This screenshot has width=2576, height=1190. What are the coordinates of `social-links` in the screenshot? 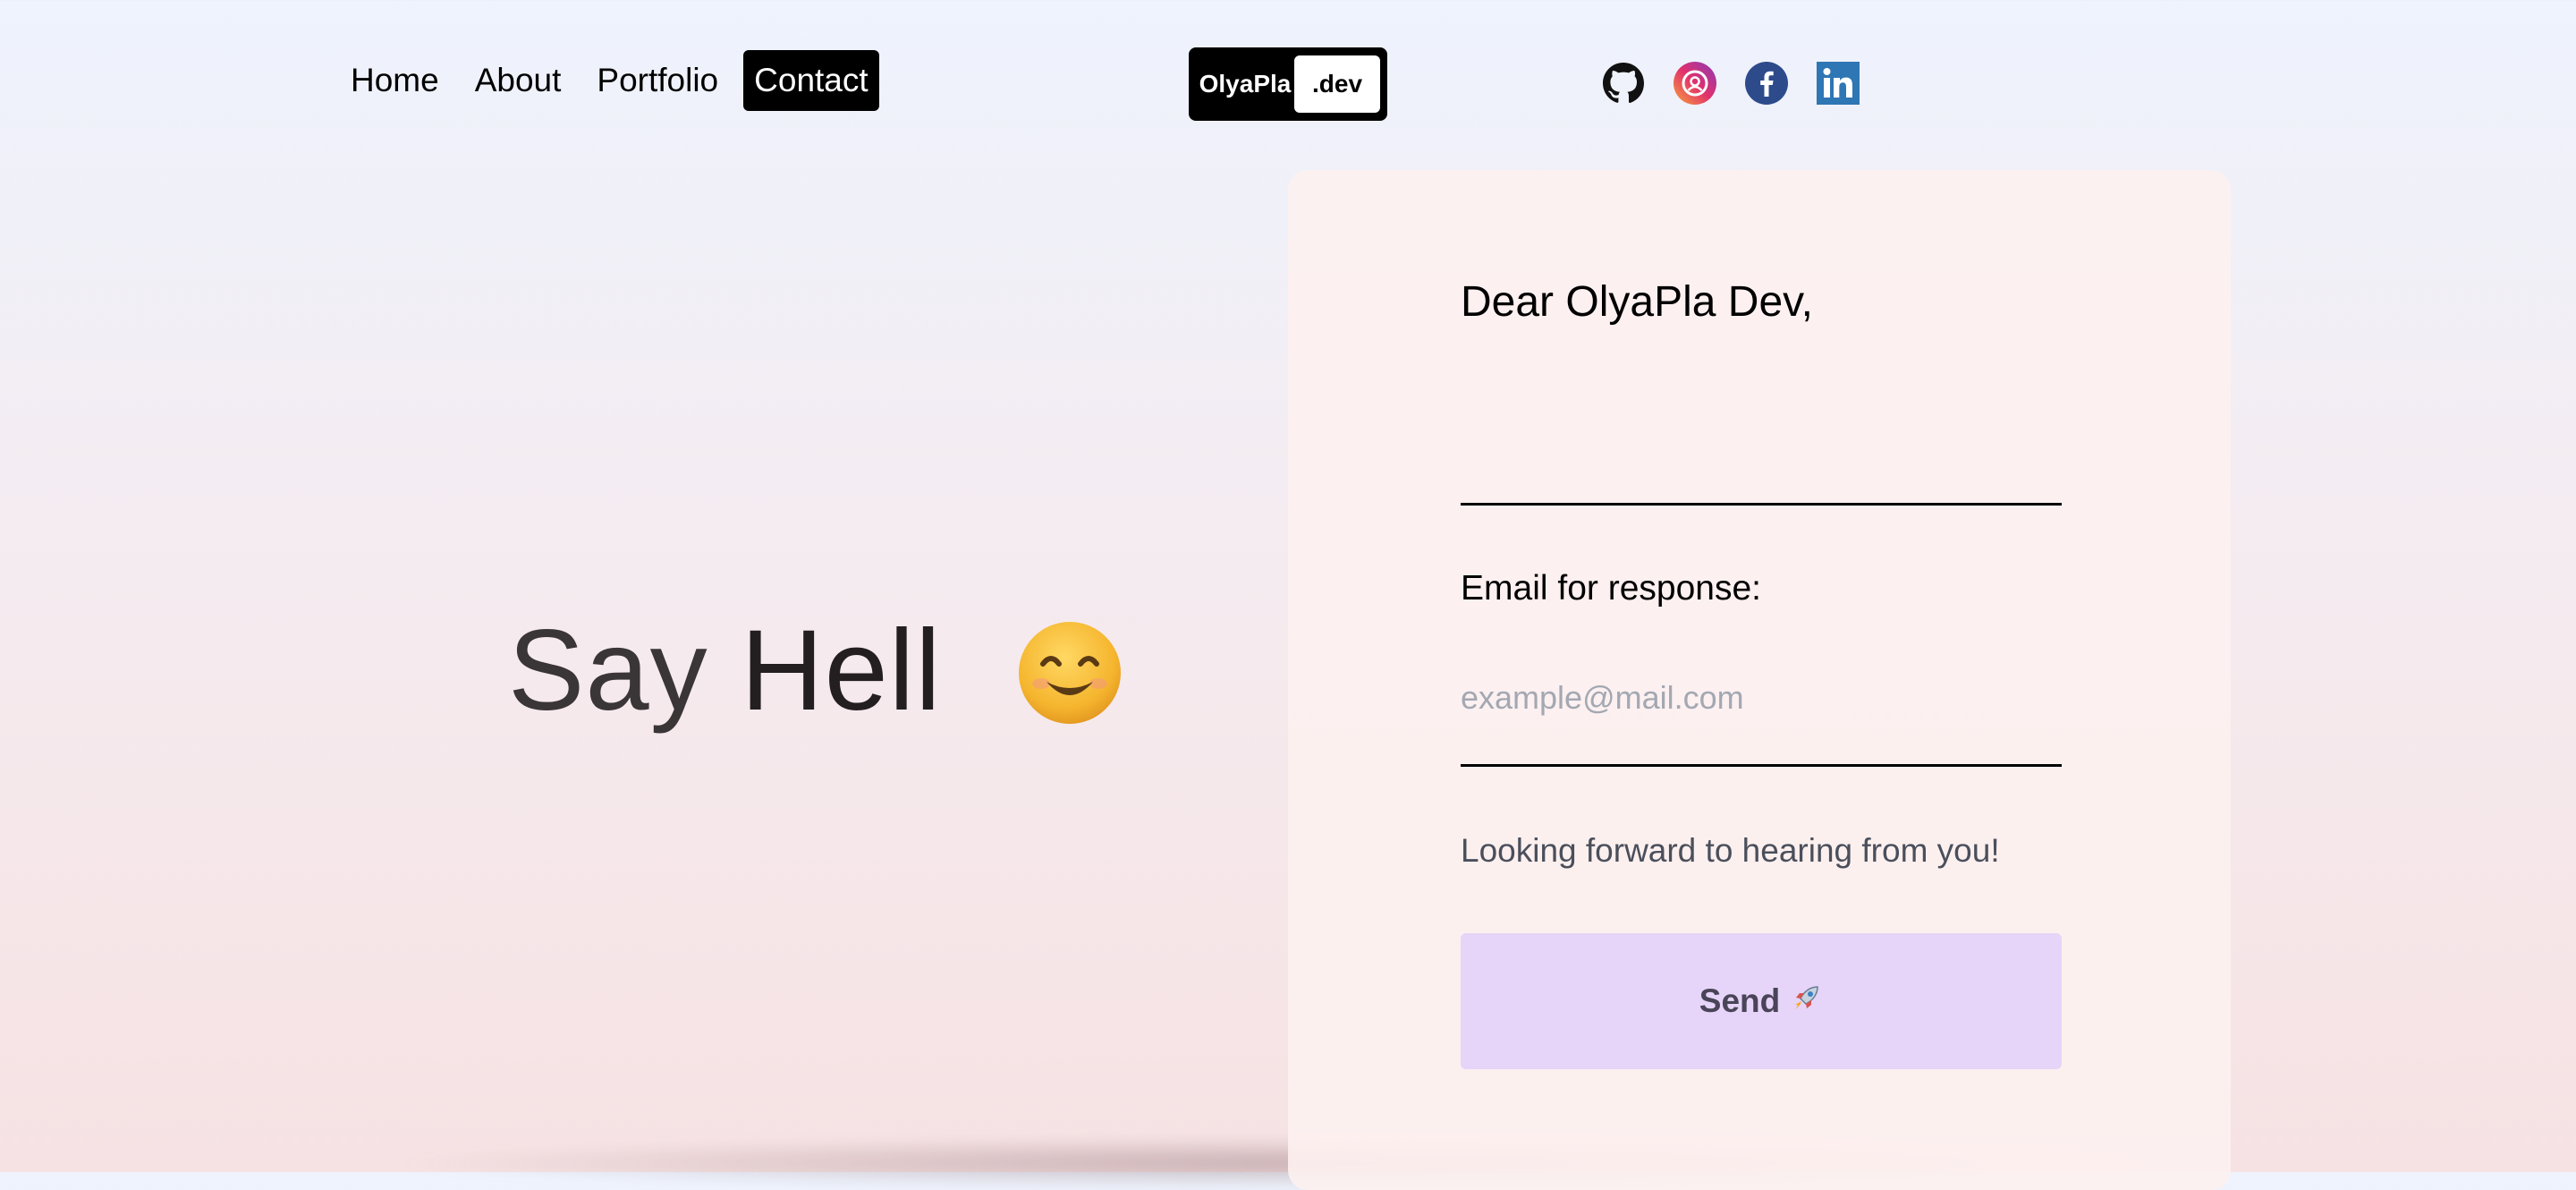 It's located at (1730, 83).